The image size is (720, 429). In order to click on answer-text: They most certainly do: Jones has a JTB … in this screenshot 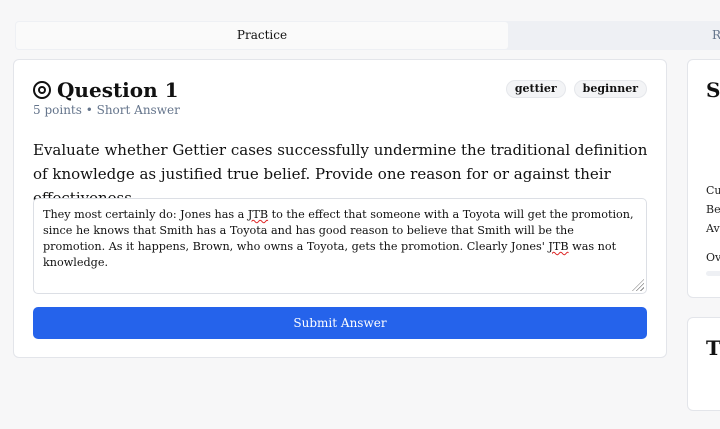, I will do `click(338, 238)`.